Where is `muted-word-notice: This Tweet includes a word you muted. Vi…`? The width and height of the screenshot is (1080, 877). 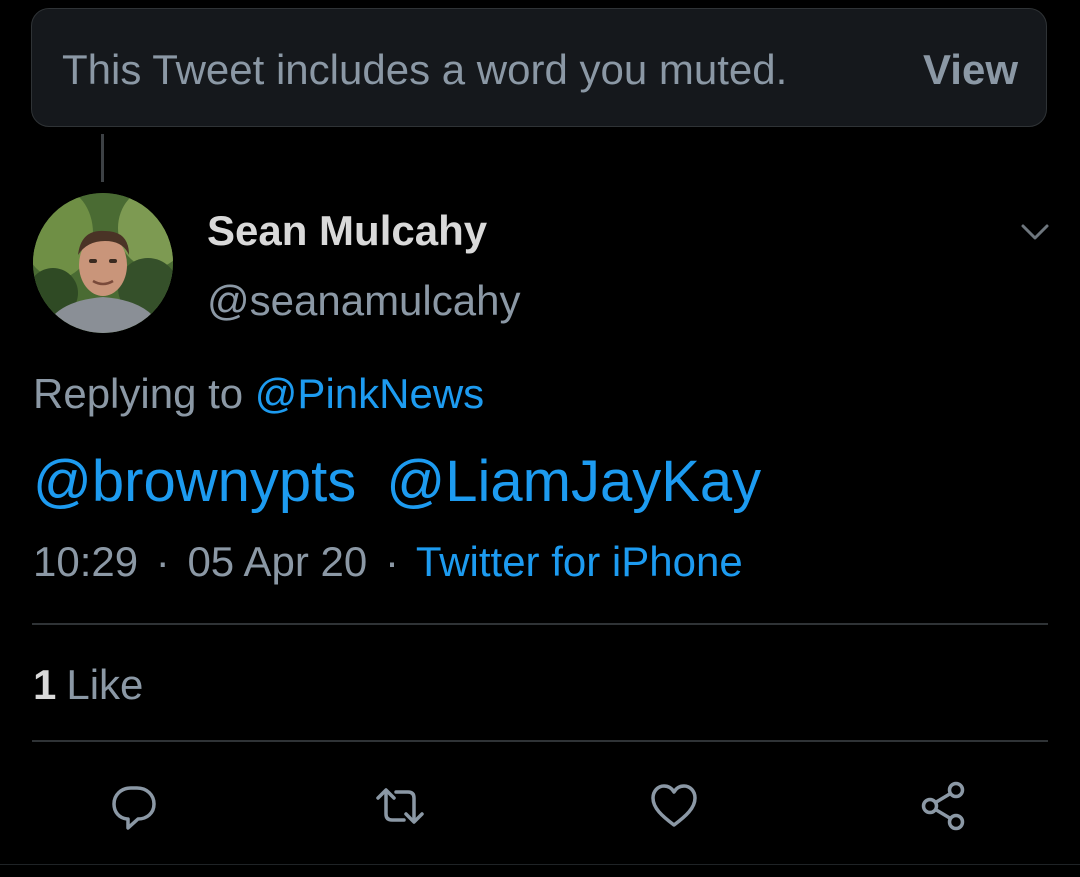
muted-word-notice: This Tweet includes a word you muted. Vi… is located at coordinates (539, 67).